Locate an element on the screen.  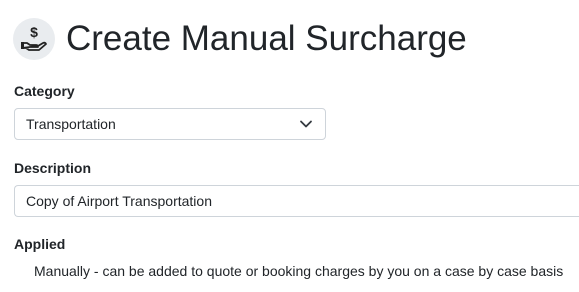
page-header: $ Create Manual Surcharge is located at coordinates (240, 39).